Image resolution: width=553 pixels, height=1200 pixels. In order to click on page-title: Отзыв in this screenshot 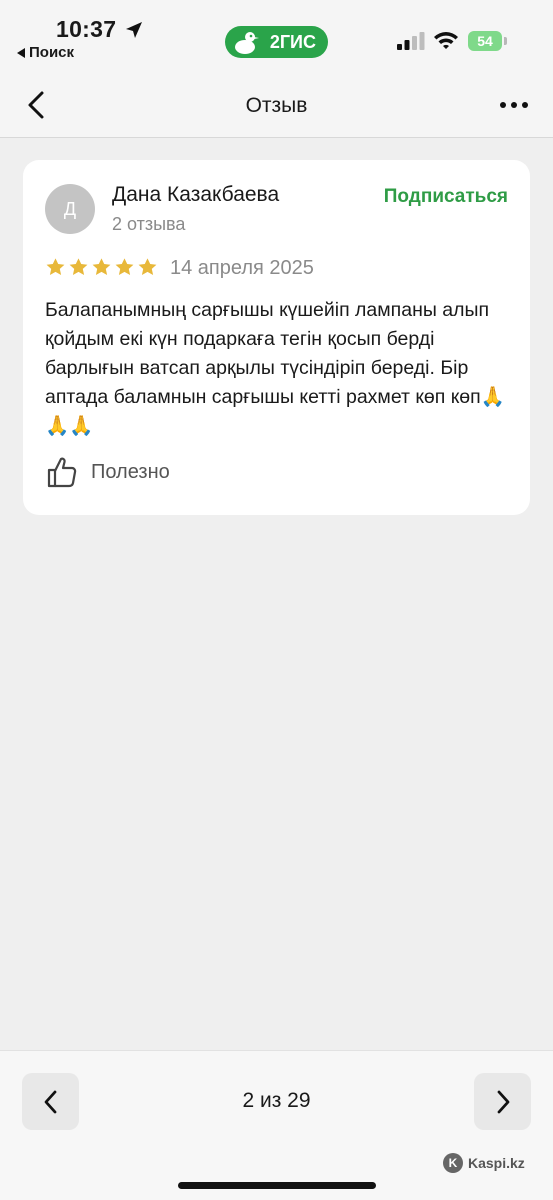, I will do `click(276, 105)`.